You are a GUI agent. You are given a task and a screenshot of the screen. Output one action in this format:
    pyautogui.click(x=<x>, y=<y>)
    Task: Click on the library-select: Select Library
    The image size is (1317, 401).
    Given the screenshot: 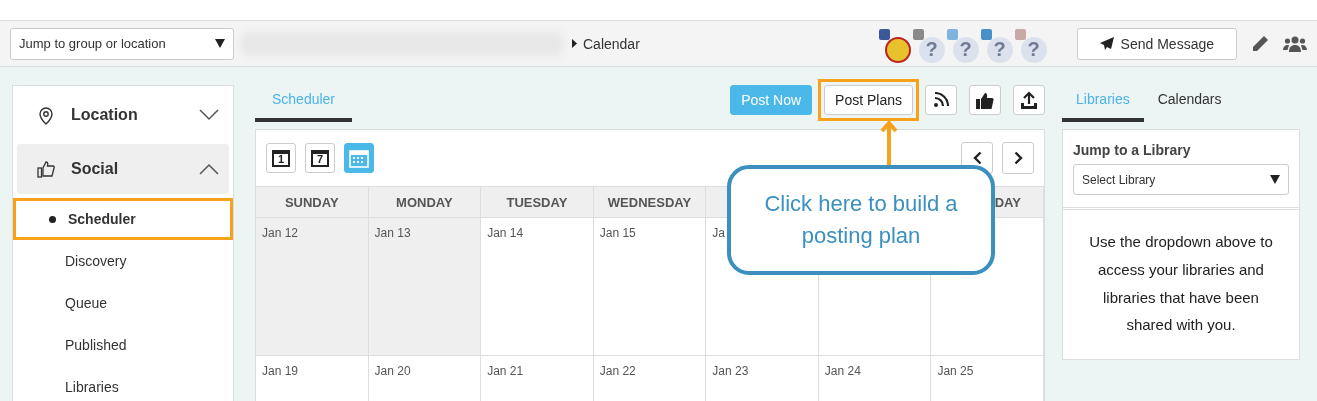 What is the action you would take?
    pyautogui.click(x=1181, y=179)
    